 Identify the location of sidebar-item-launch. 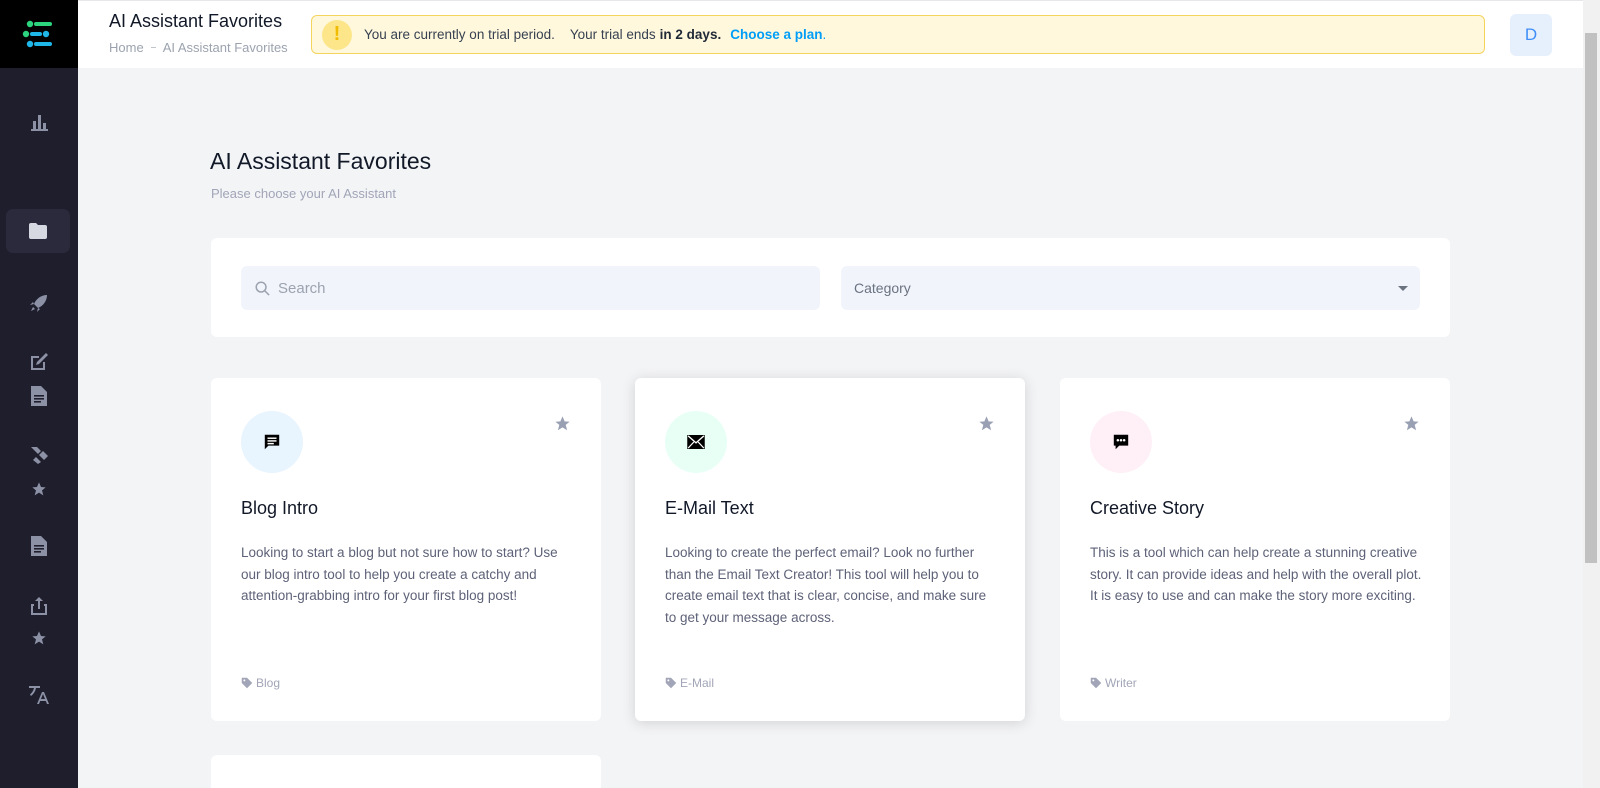
(39, 303).